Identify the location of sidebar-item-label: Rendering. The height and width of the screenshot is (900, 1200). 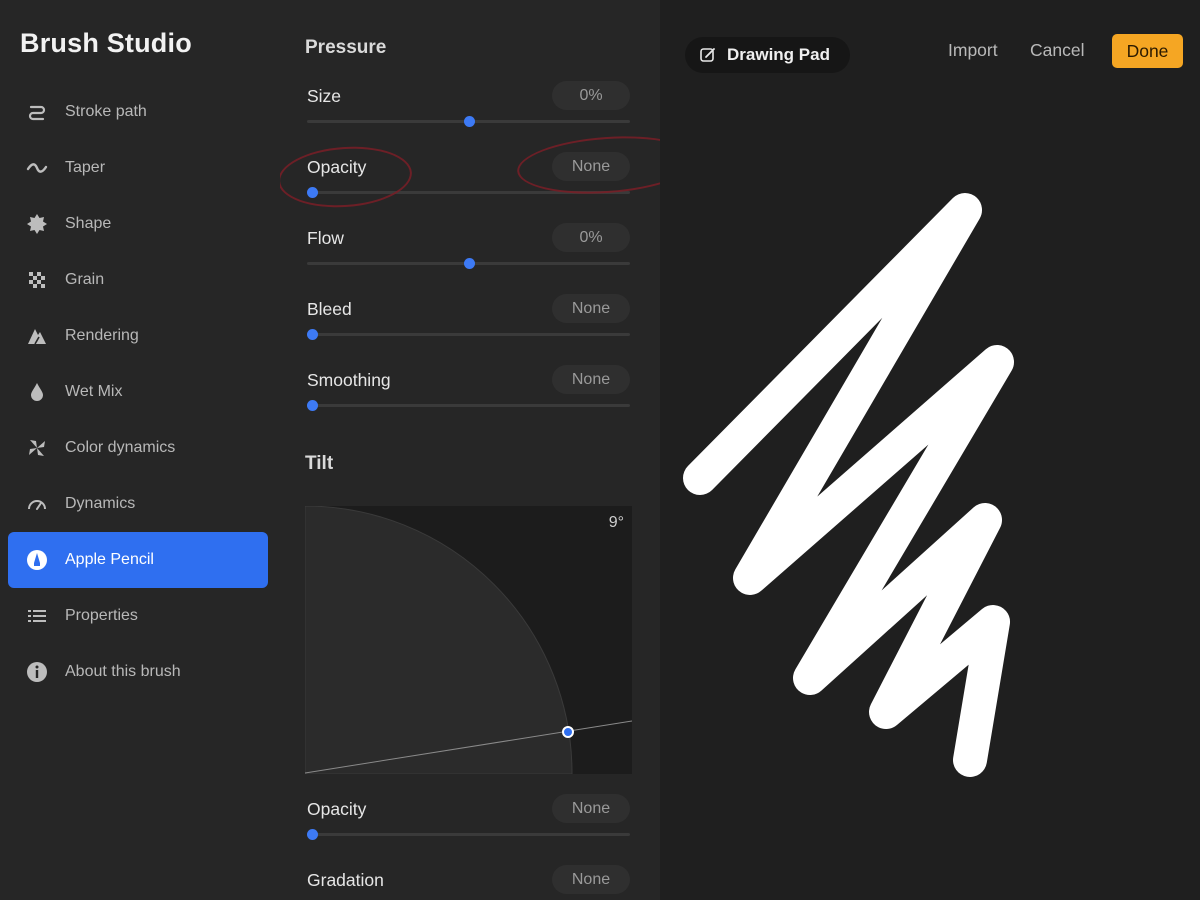
(102, 335).